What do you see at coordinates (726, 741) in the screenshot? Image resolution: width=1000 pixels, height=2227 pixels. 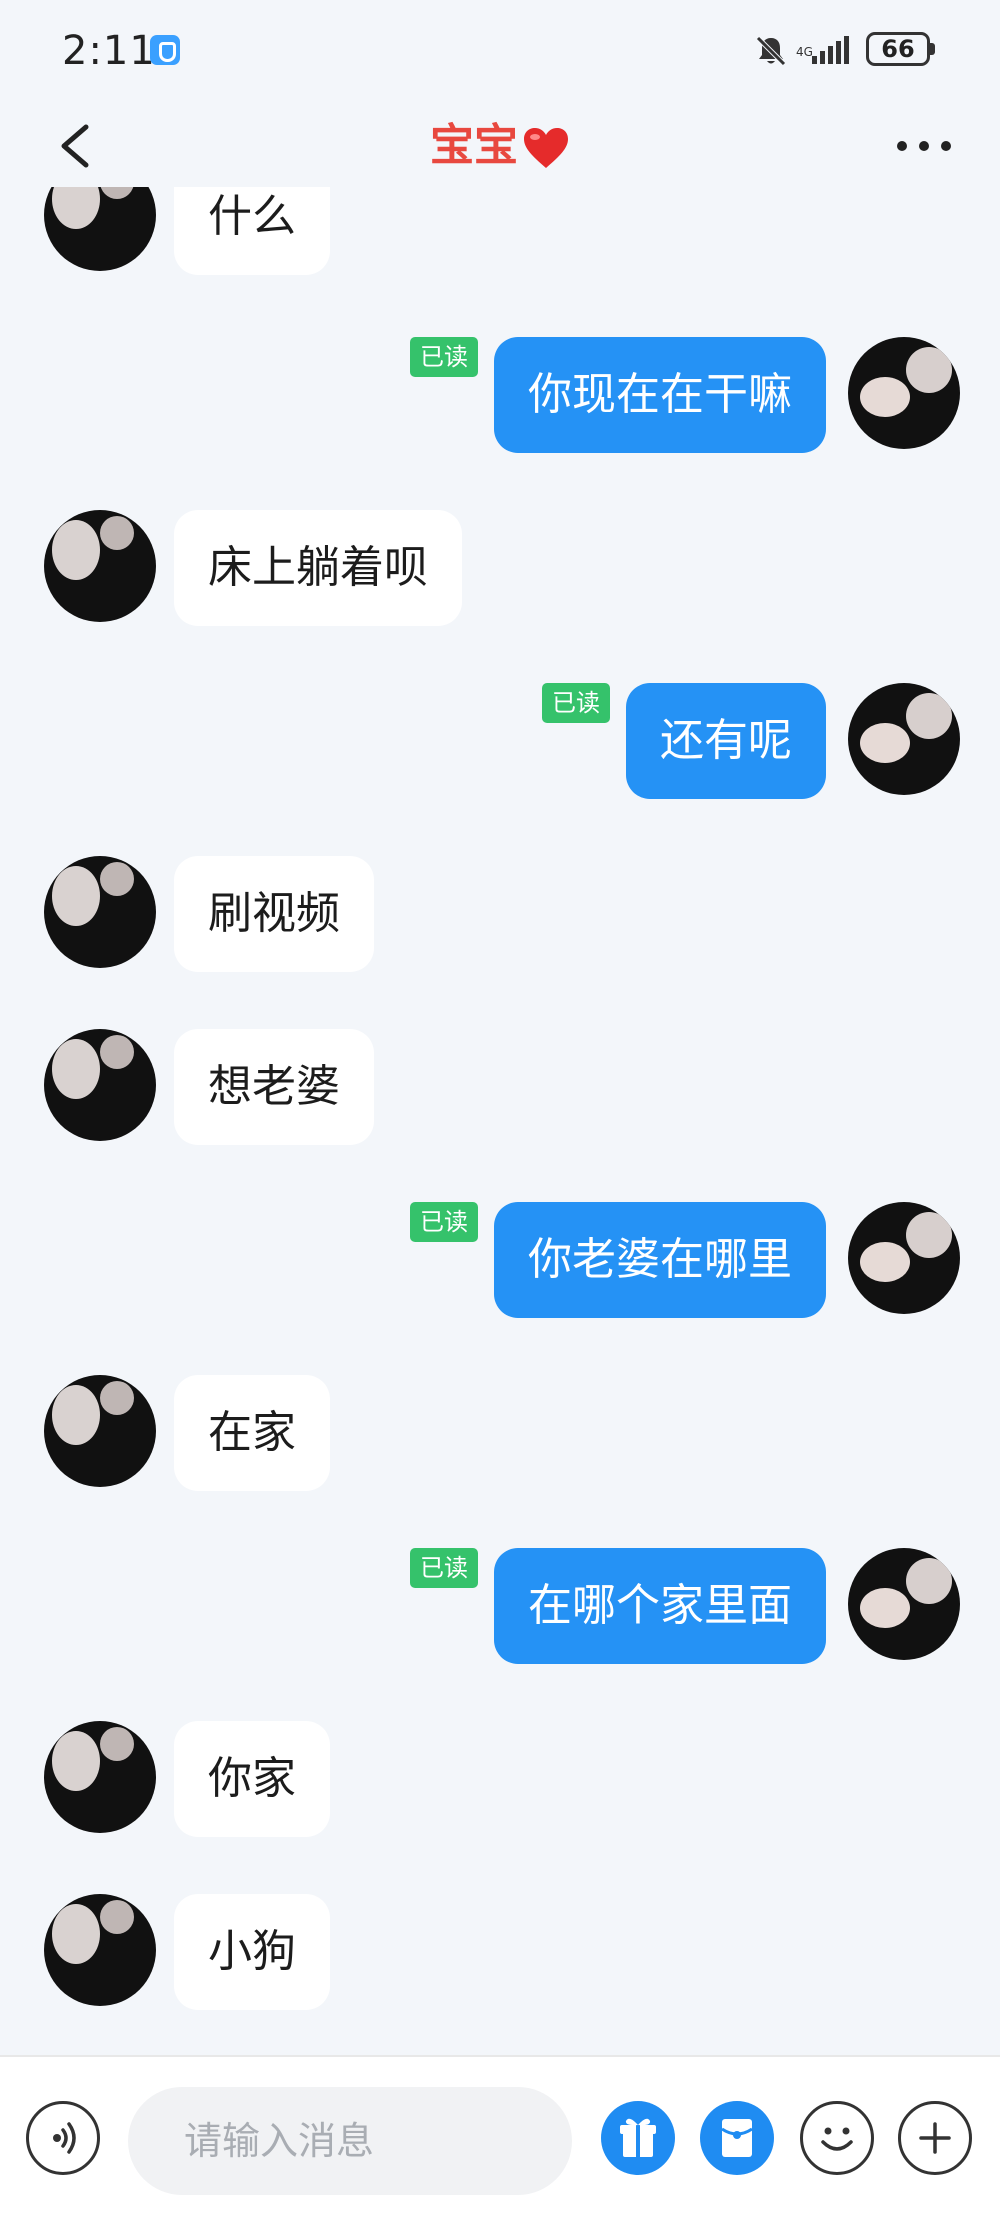 I see `message-bubble: 还有呢` at bounding box center [726, 741].